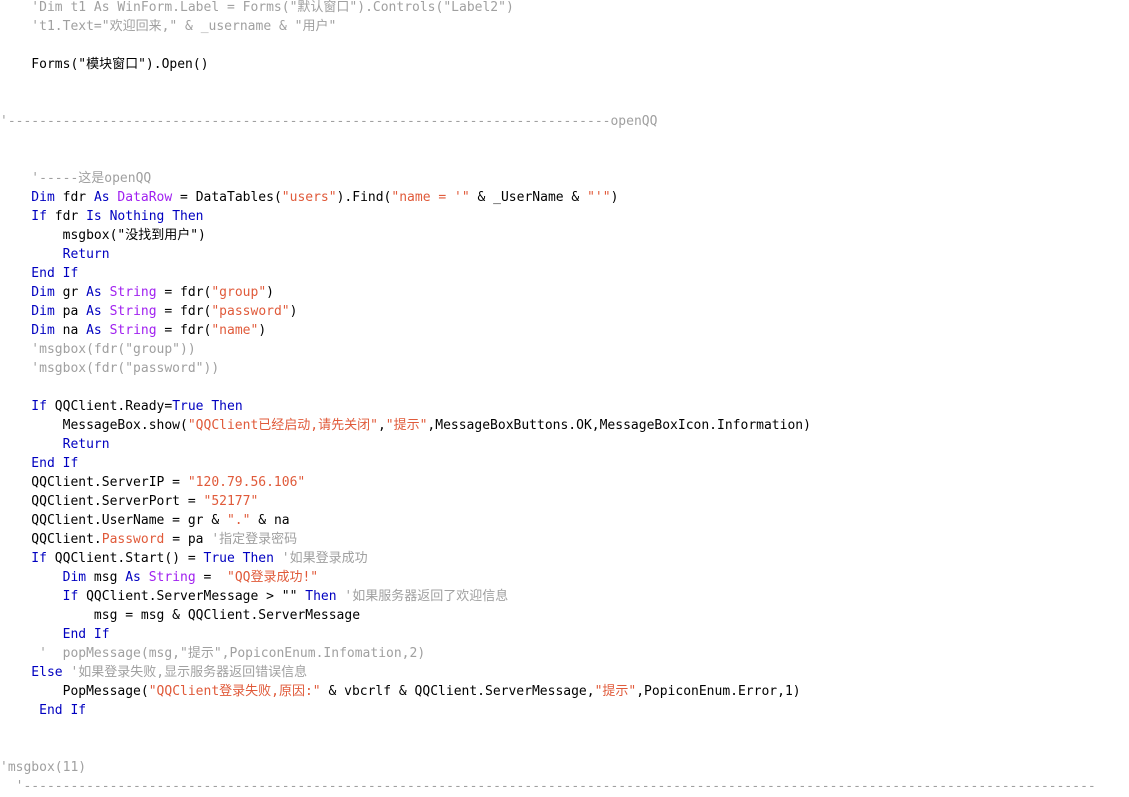  What do you see at coordinates (718, 691) in the screenshot?
I see `code-token: ,PopiconEnum.Error,1)` at bounding box center [718, 691].